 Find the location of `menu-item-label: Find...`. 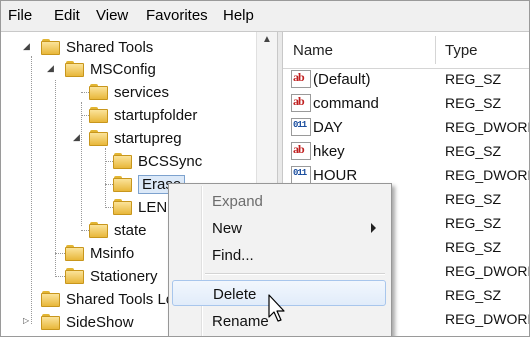

menu-item-label: Find... is located at coordinates (233, 255).